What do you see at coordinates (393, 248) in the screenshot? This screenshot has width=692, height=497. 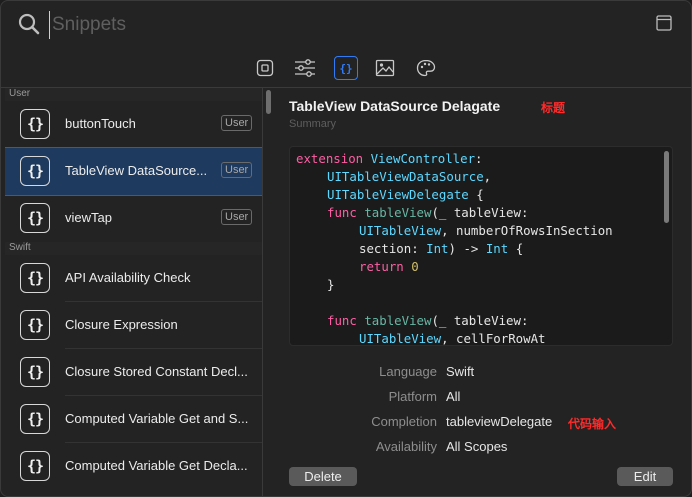 I see `code-token: section:` at bounding box center [393, 248].